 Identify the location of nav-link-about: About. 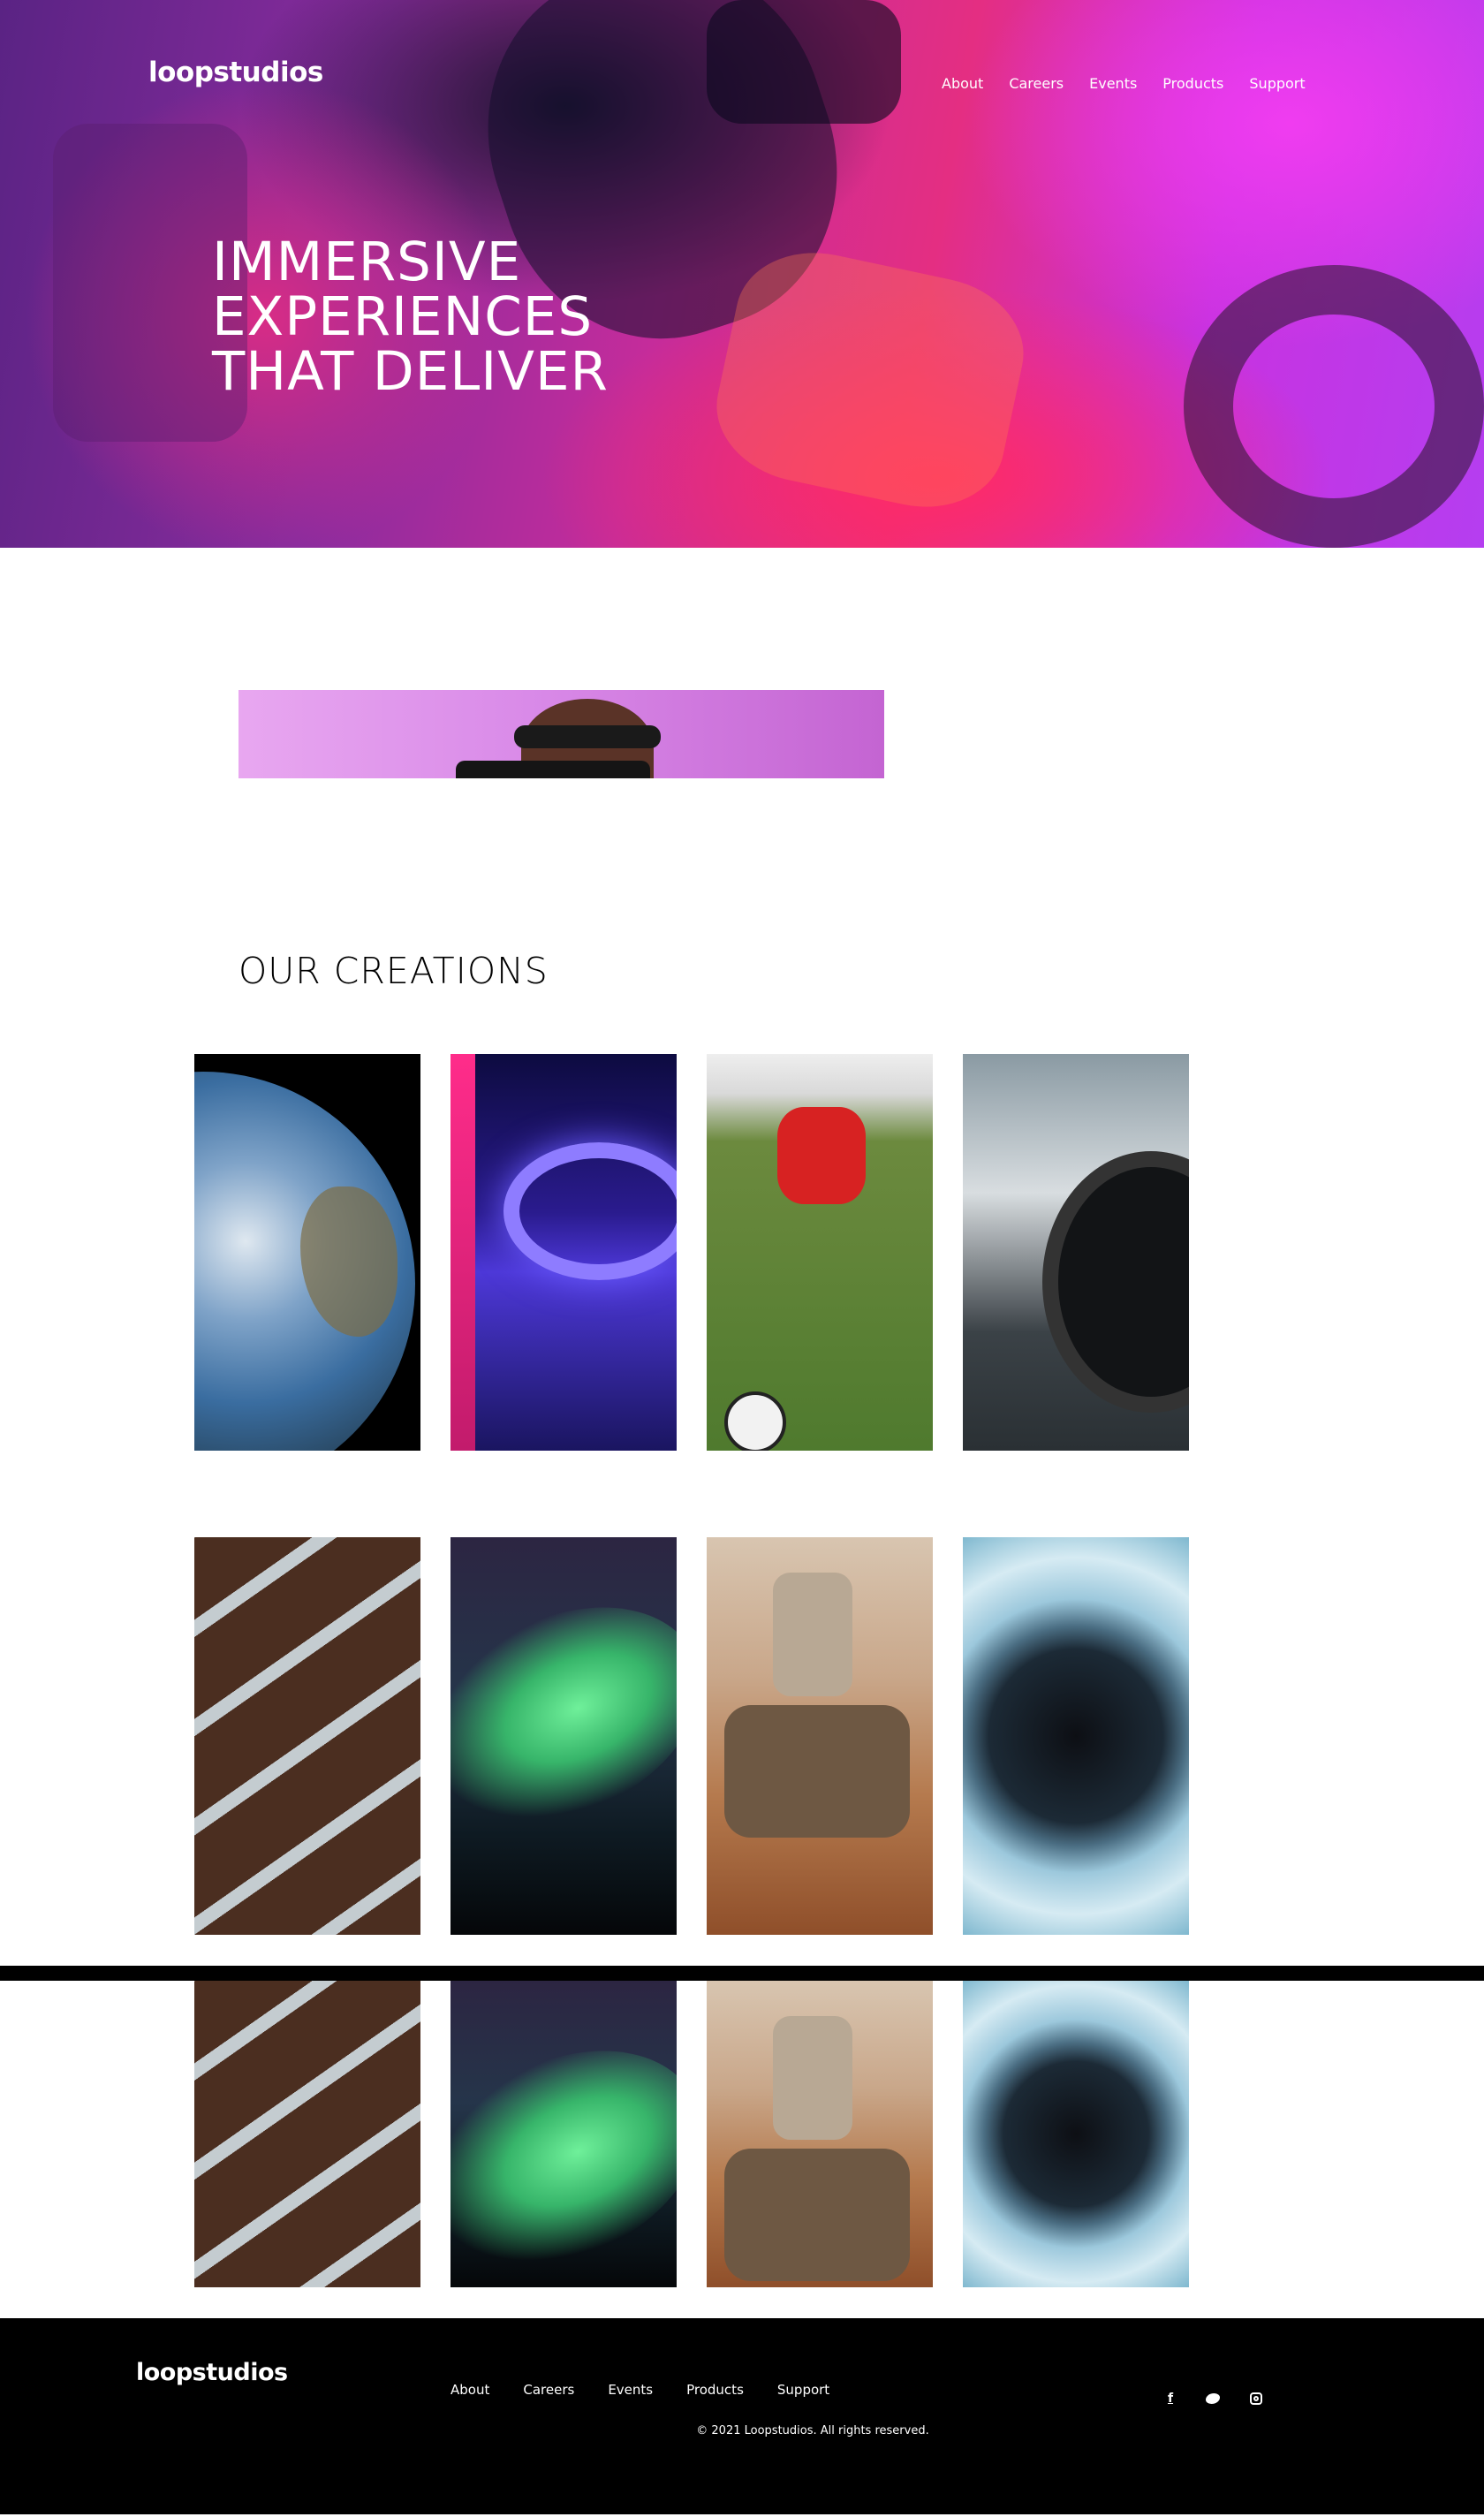
(962, 83).